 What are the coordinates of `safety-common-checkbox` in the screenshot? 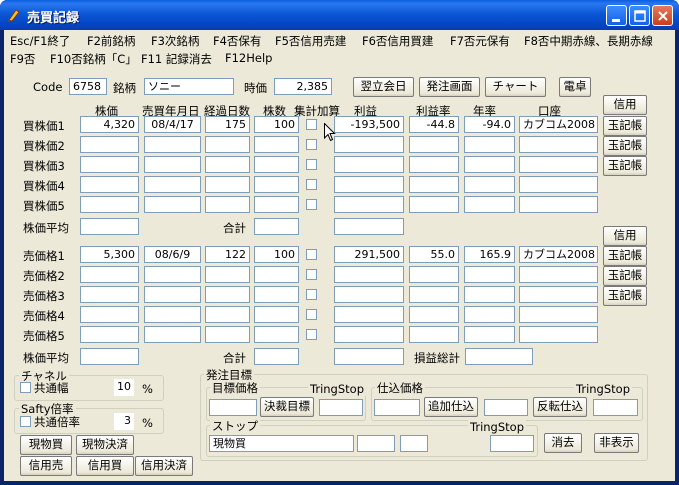 It's located at (25, 421).